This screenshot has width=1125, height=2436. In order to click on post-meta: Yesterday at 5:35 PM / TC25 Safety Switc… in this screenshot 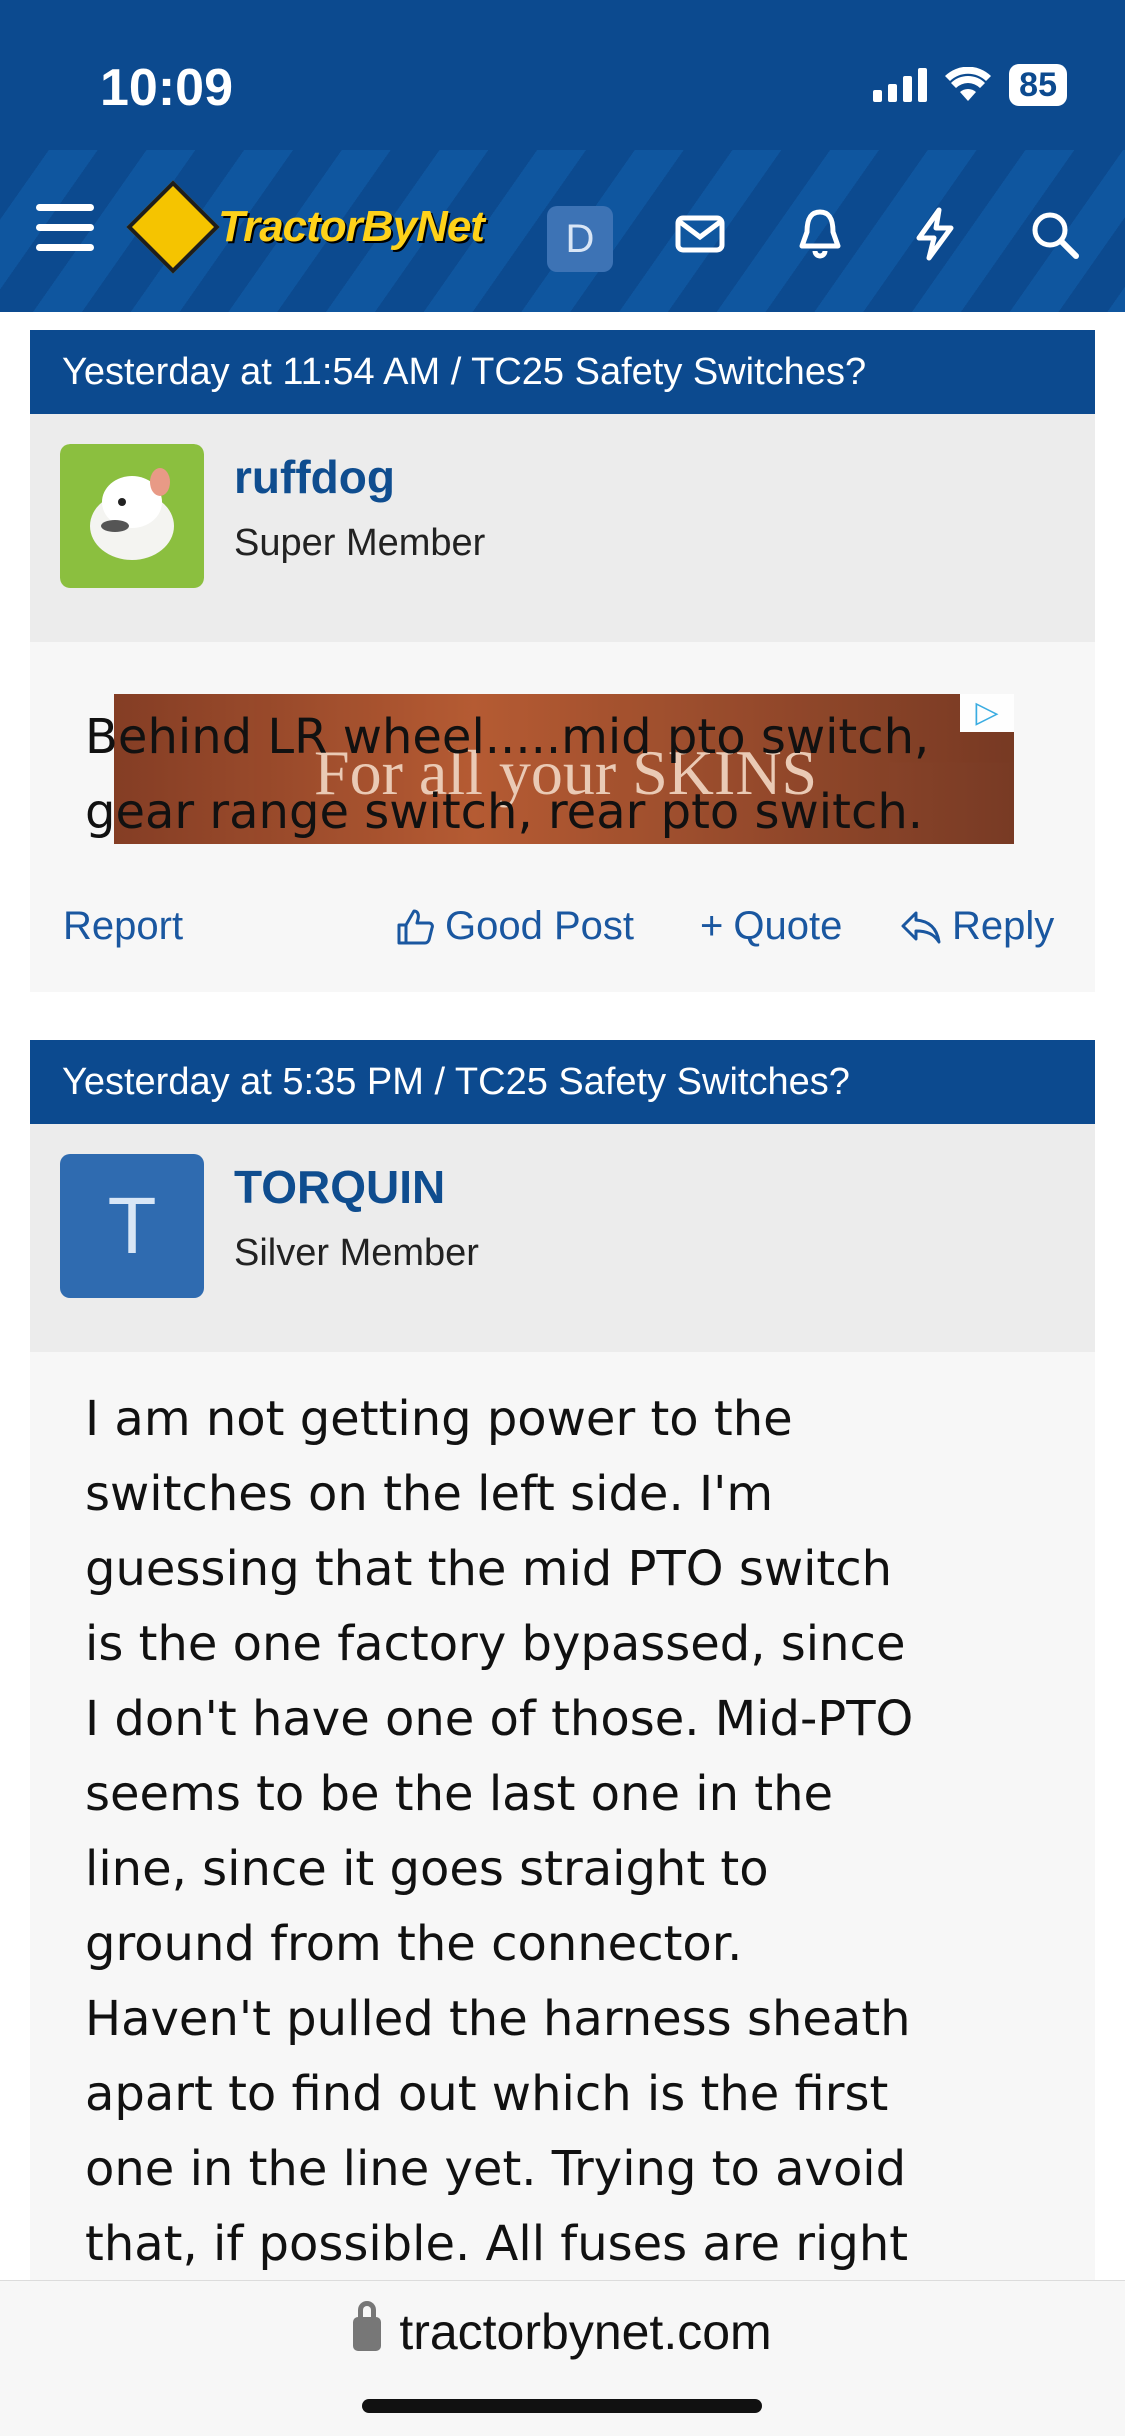, I will do `click(562, 1082)`.